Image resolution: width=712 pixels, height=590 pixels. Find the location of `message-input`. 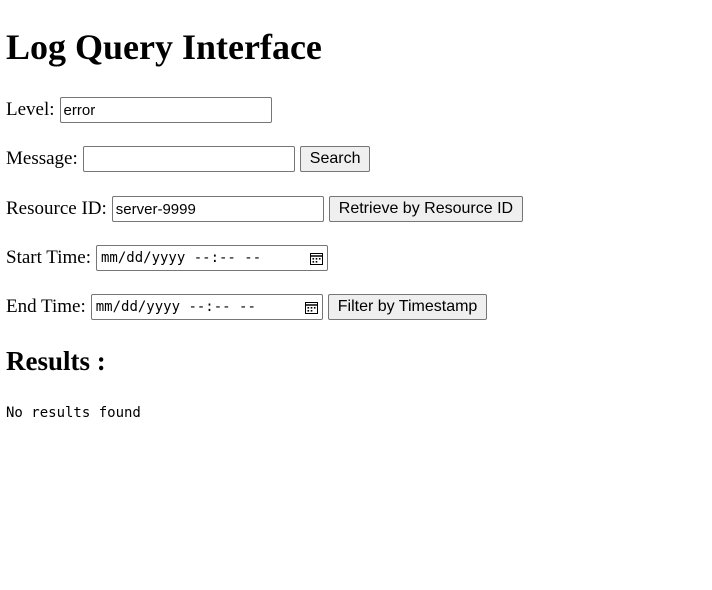

message-input is located at coordinates (188, 159).